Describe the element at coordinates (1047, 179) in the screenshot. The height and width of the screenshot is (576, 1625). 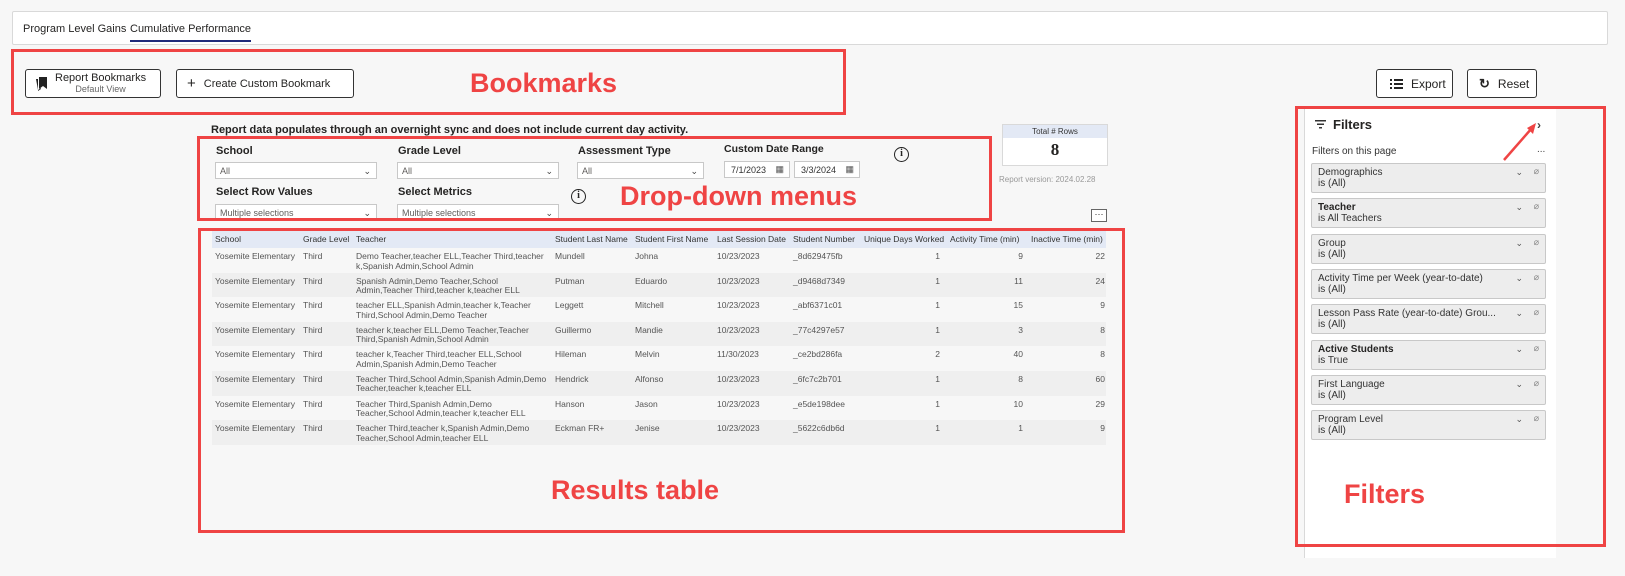
I see `report-version: Report version: 2024.02.28` at that location.